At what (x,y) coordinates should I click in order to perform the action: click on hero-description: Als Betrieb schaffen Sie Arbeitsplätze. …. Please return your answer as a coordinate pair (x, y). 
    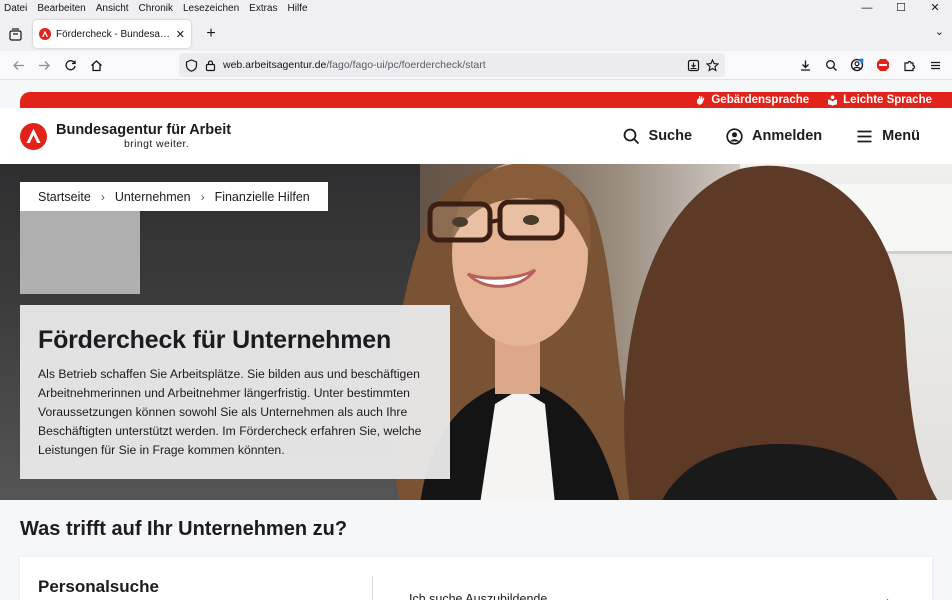
    Looking at the image, I should click on (230, 412).